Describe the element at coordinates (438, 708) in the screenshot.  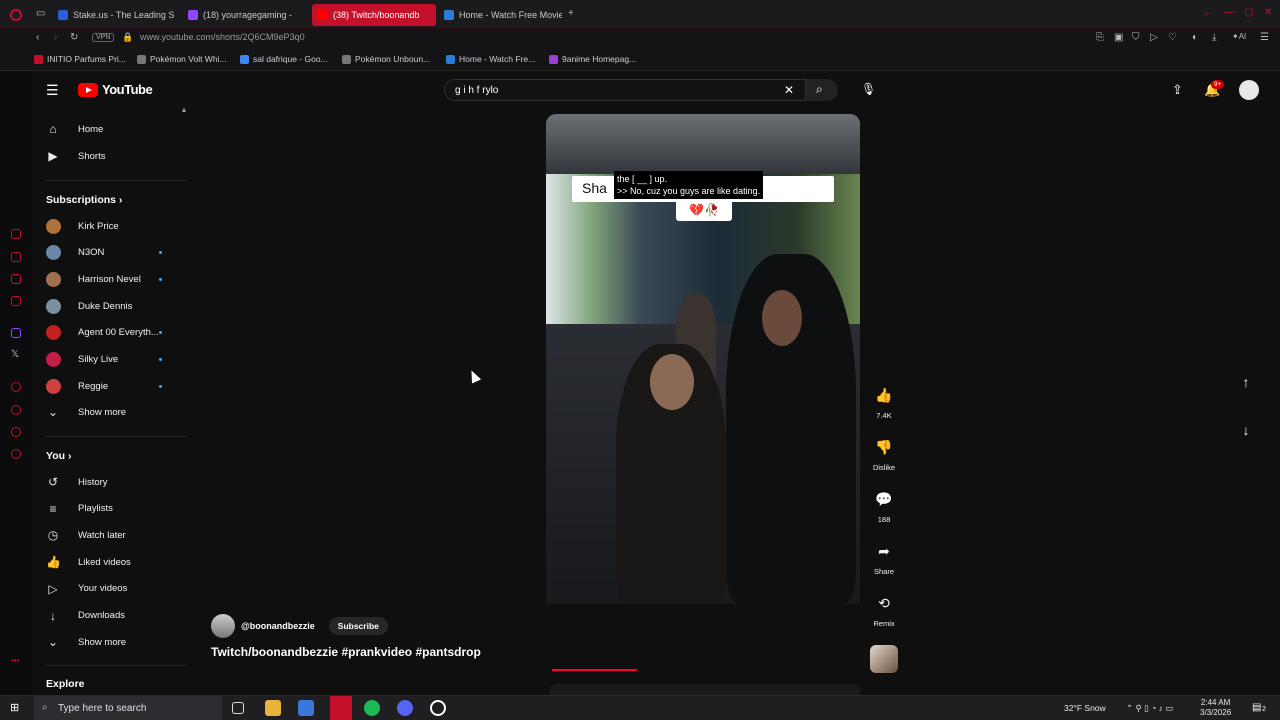
I see `opera-gx-icon` at that location.